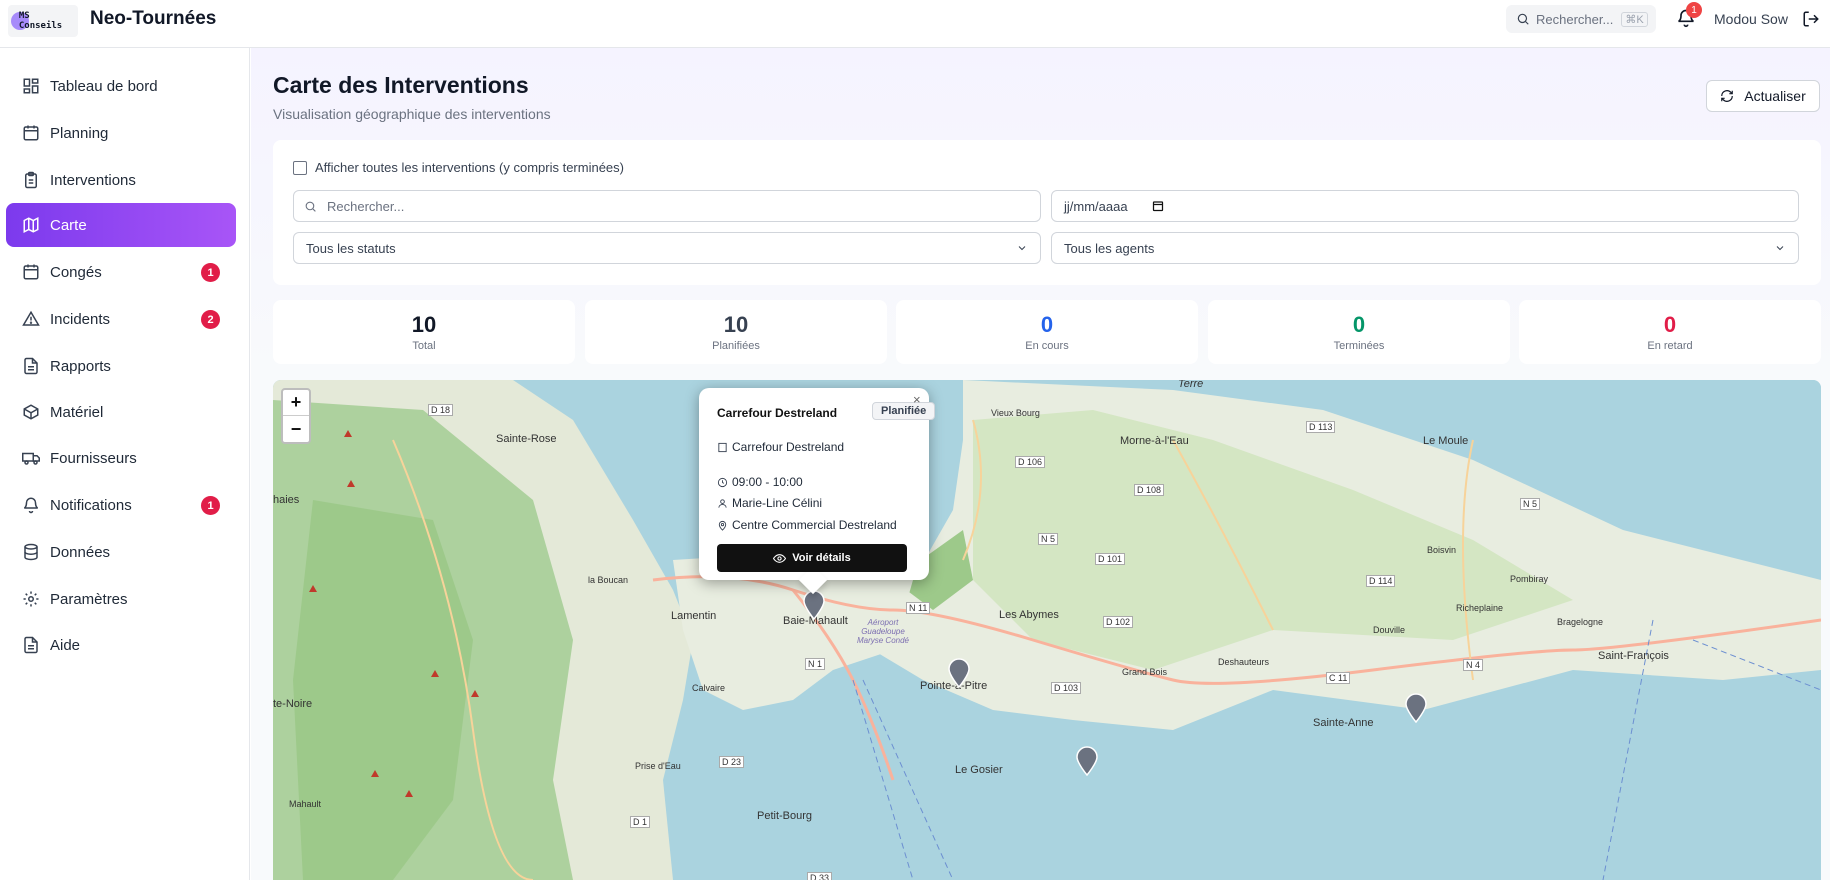 The image size is (1830, 880). I want to click on map-label: Pombiray, so click(1529, 579).